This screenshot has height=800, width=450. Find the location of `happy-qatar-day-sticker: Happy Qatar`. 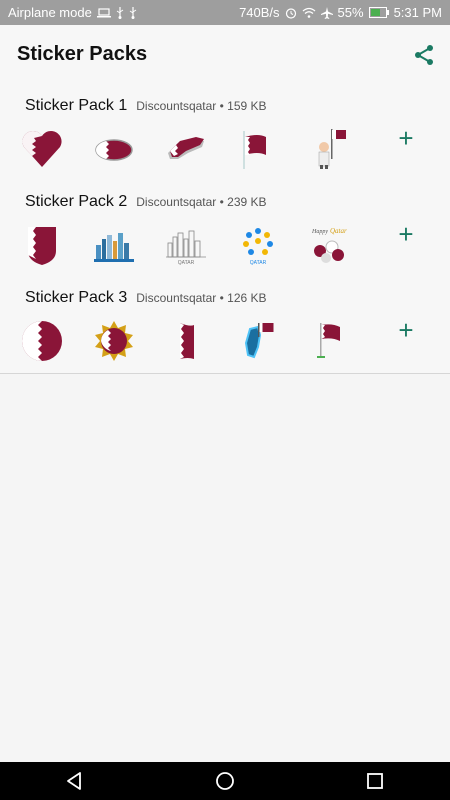

happy-qatar-day-sticker: Happy Qatar is located at coordinates (329, 245).